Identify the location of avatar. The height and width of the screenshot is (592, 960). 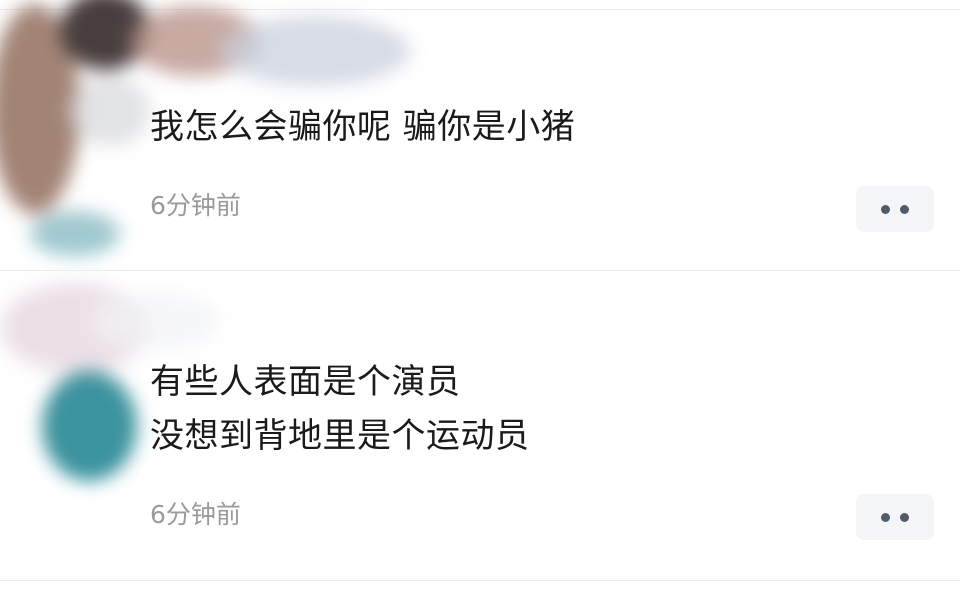
(110, 386).